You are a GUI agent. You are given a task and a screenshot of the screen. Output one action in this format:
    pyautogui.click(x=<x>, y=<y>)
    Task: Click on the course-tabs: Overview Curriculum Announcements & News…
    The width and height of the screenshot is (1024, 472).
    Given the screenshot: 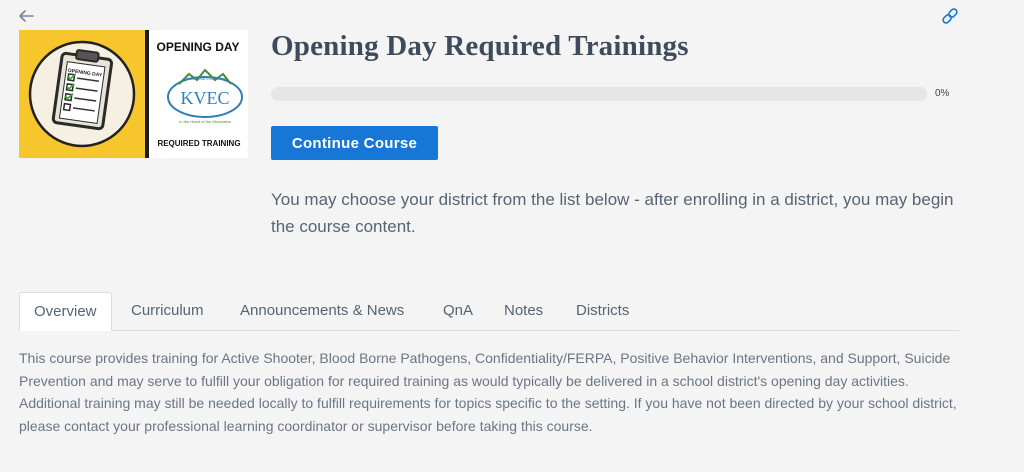 What is the action you would take?
    pyautogui.click(x=489, y=311)
    